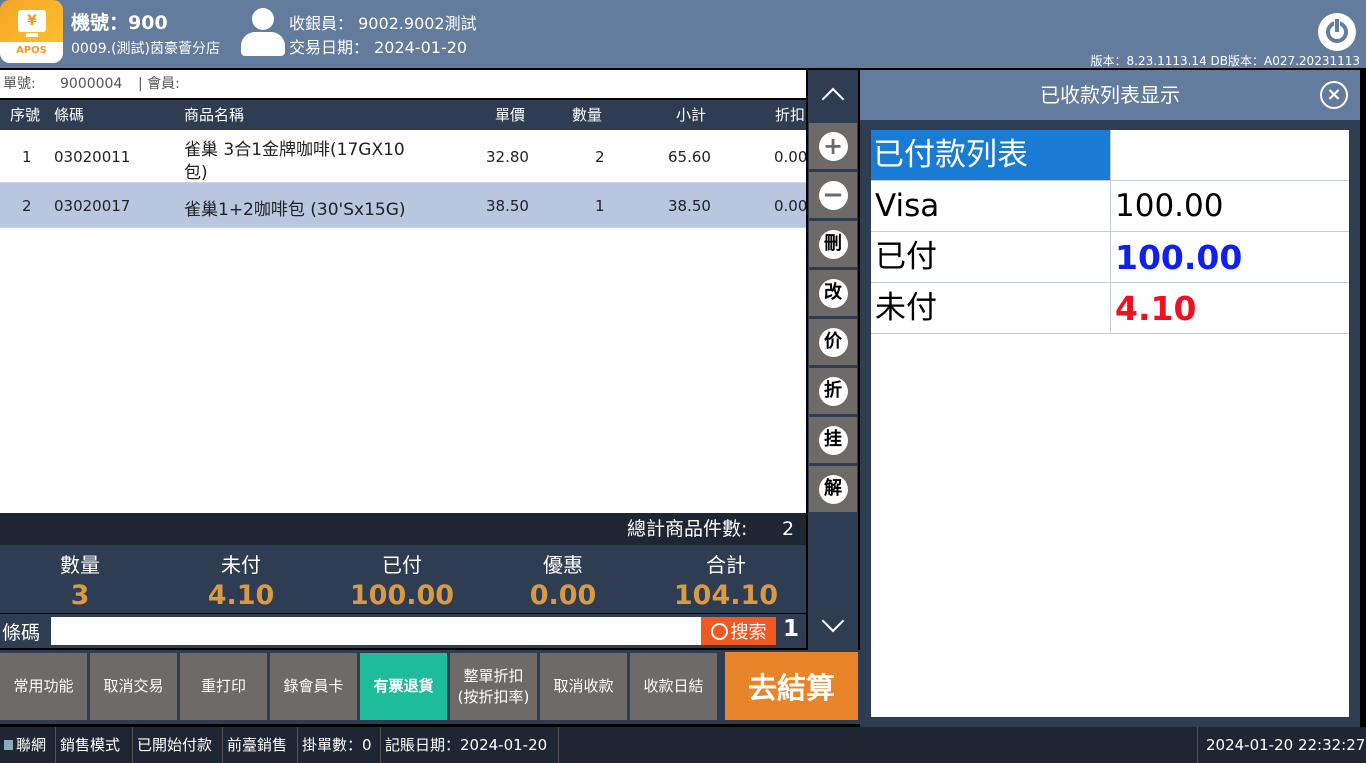  Describe the element at coordinates (403, 686) in the screenshot. I see `receipt-return-button: 有票退貨` at that location.